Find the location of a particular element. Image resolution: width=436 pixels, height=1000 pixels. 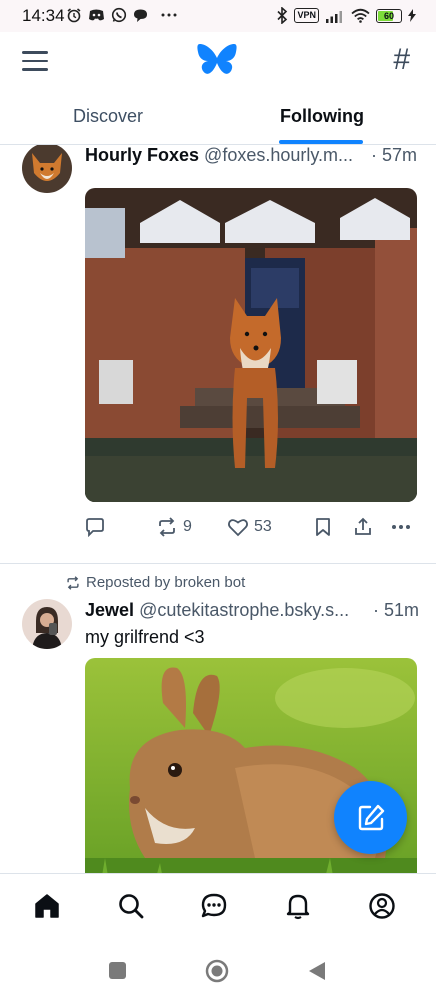

tab-discover: Discover is located at coordinates (108, 116).